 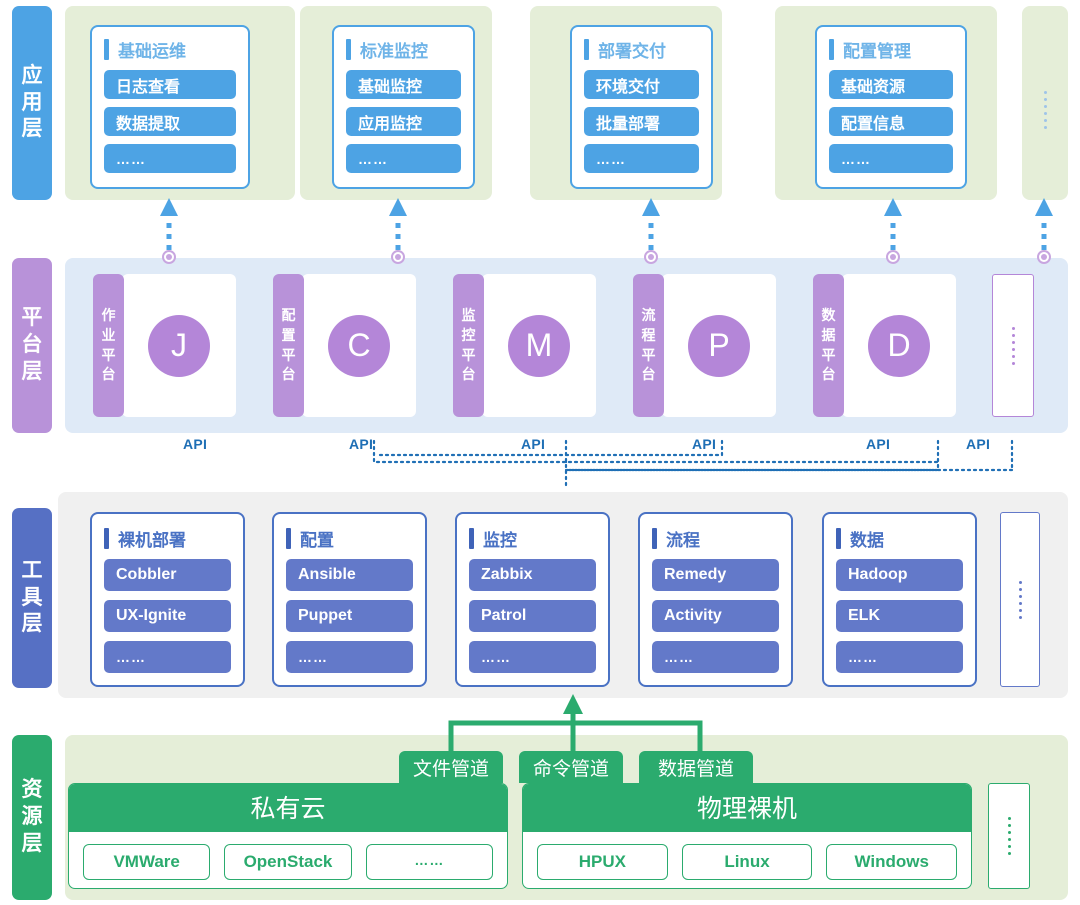 What do you see at coordinates (892, 862) in the screenshot?
I see `resource-group-1-item-2: Windows` at bounding box center [892, 862].